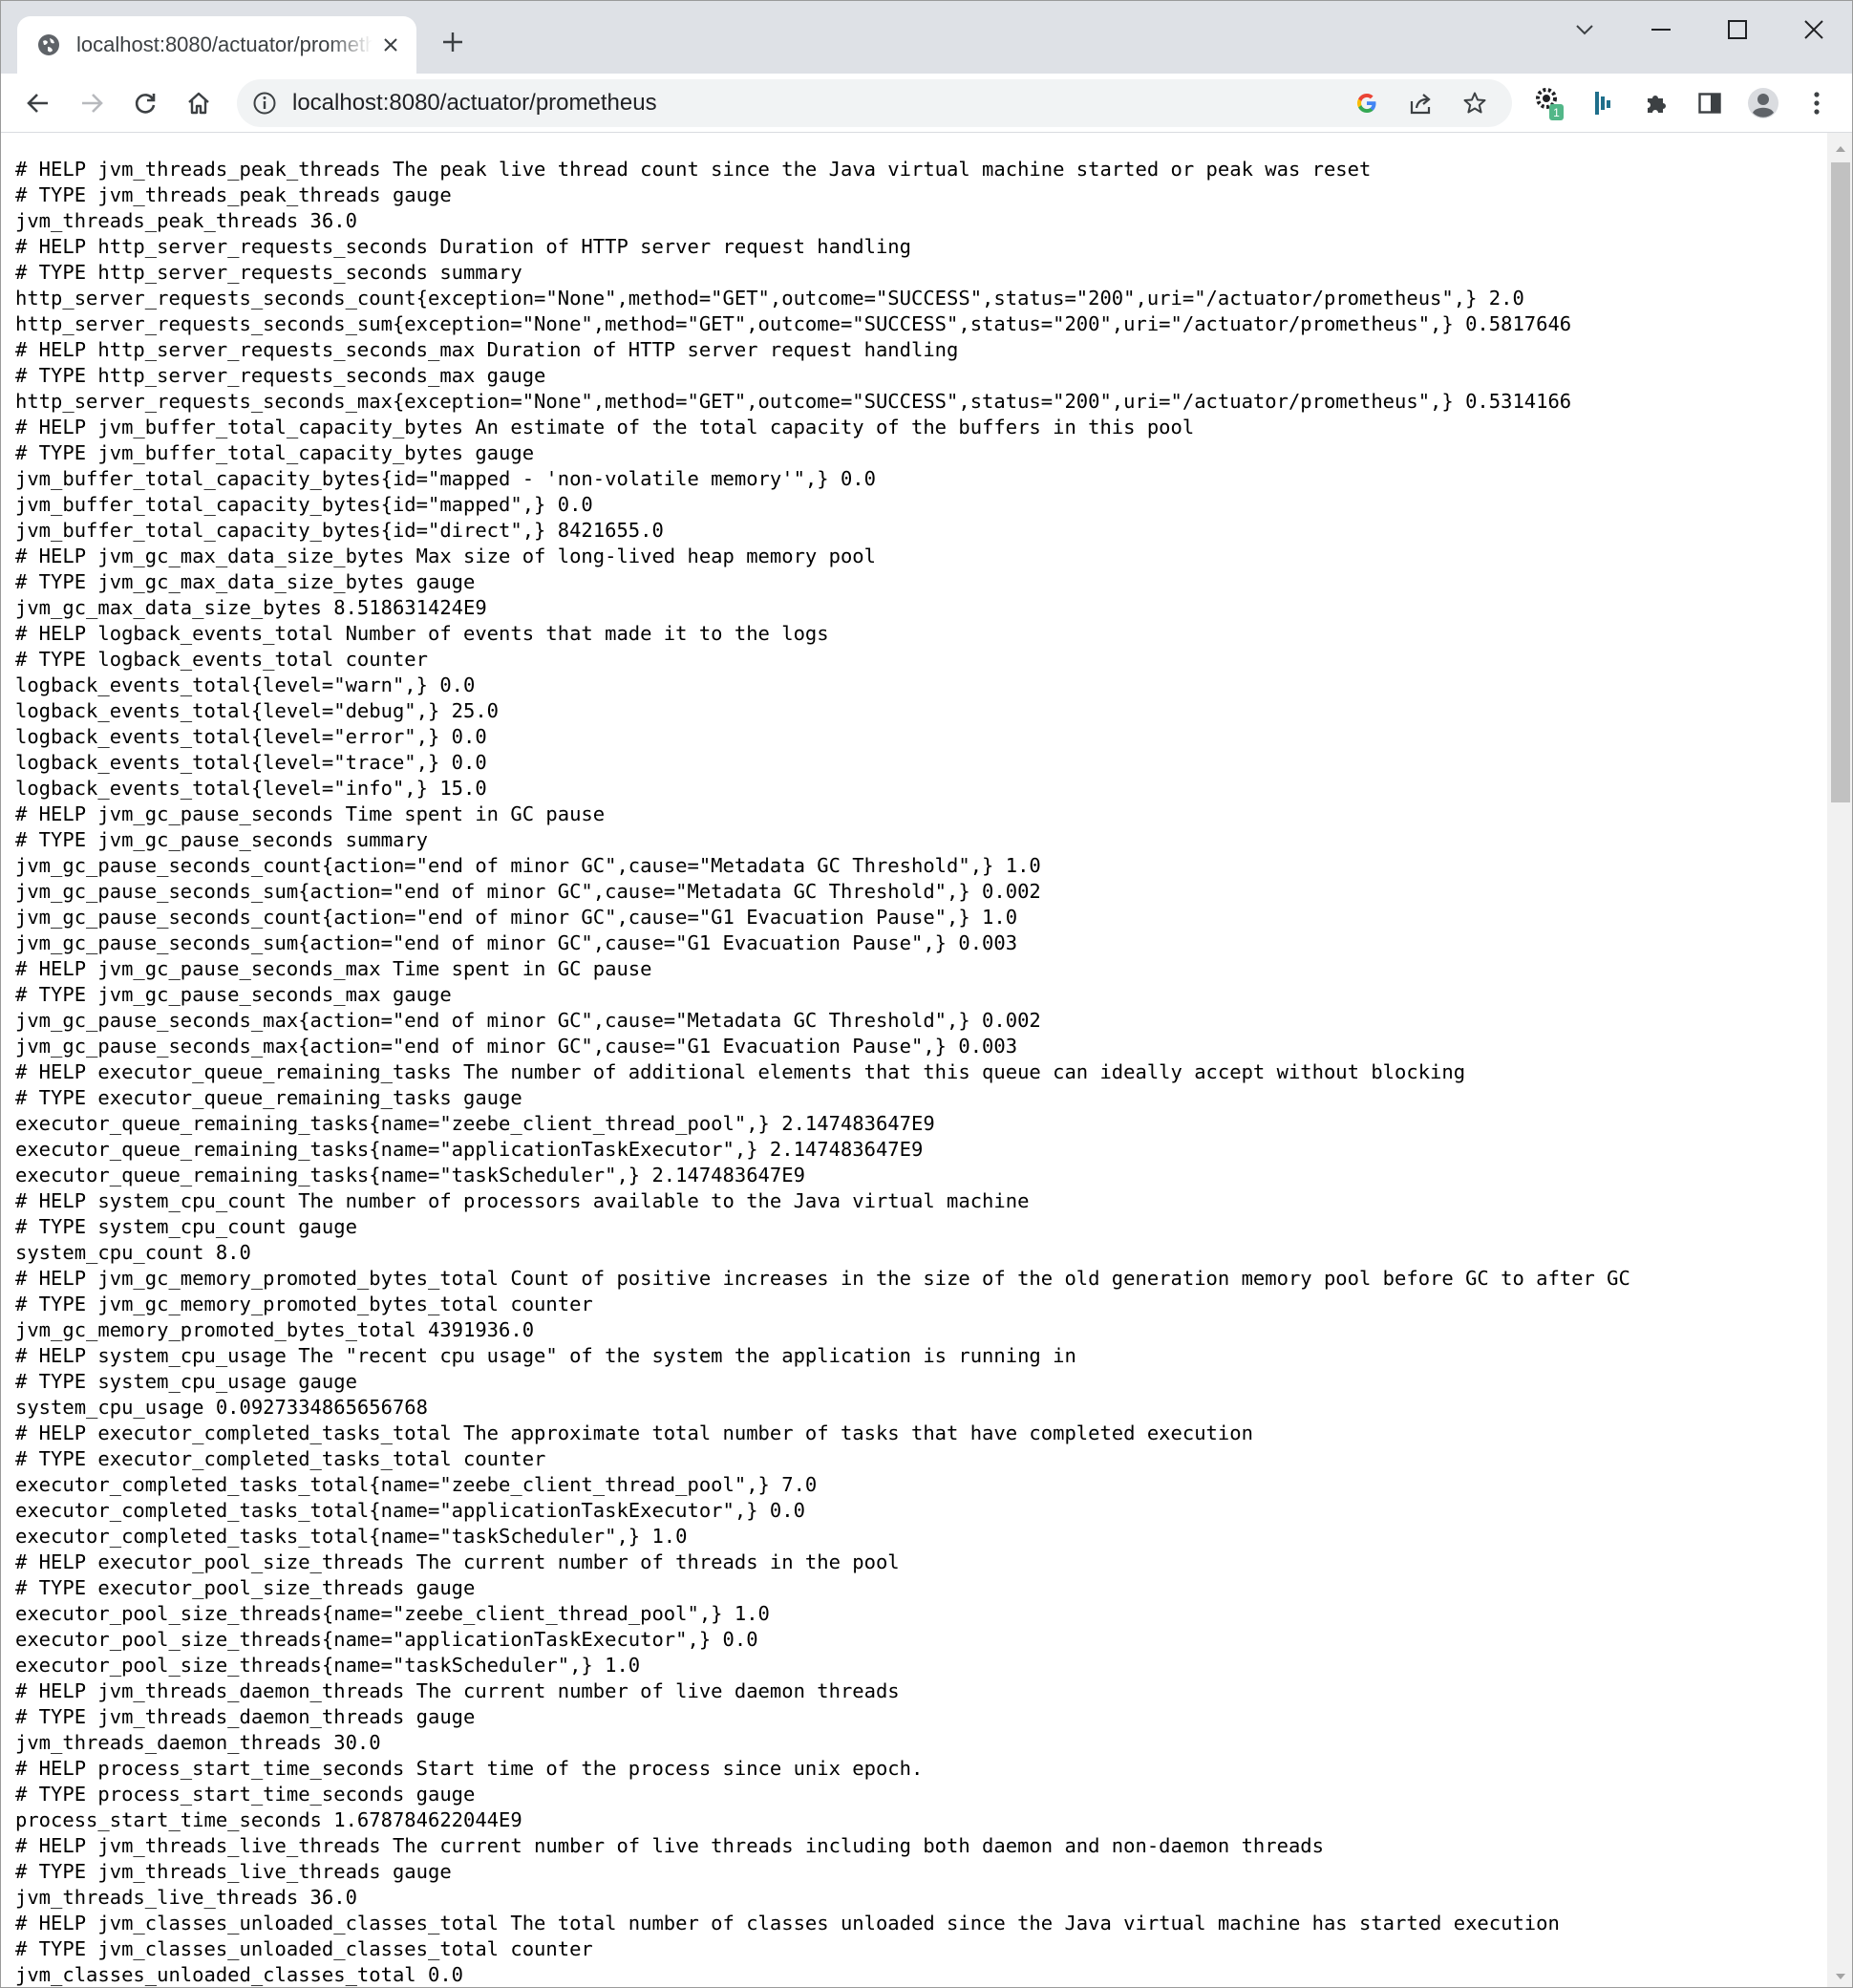 The height and width of the screenshot is (1988, 1853). Describe the element at coordinates (246, 1716) in the screenshot. I see `metric-comment-line: # TYPE jvm_threads_daemon_threads gauge` at that location.